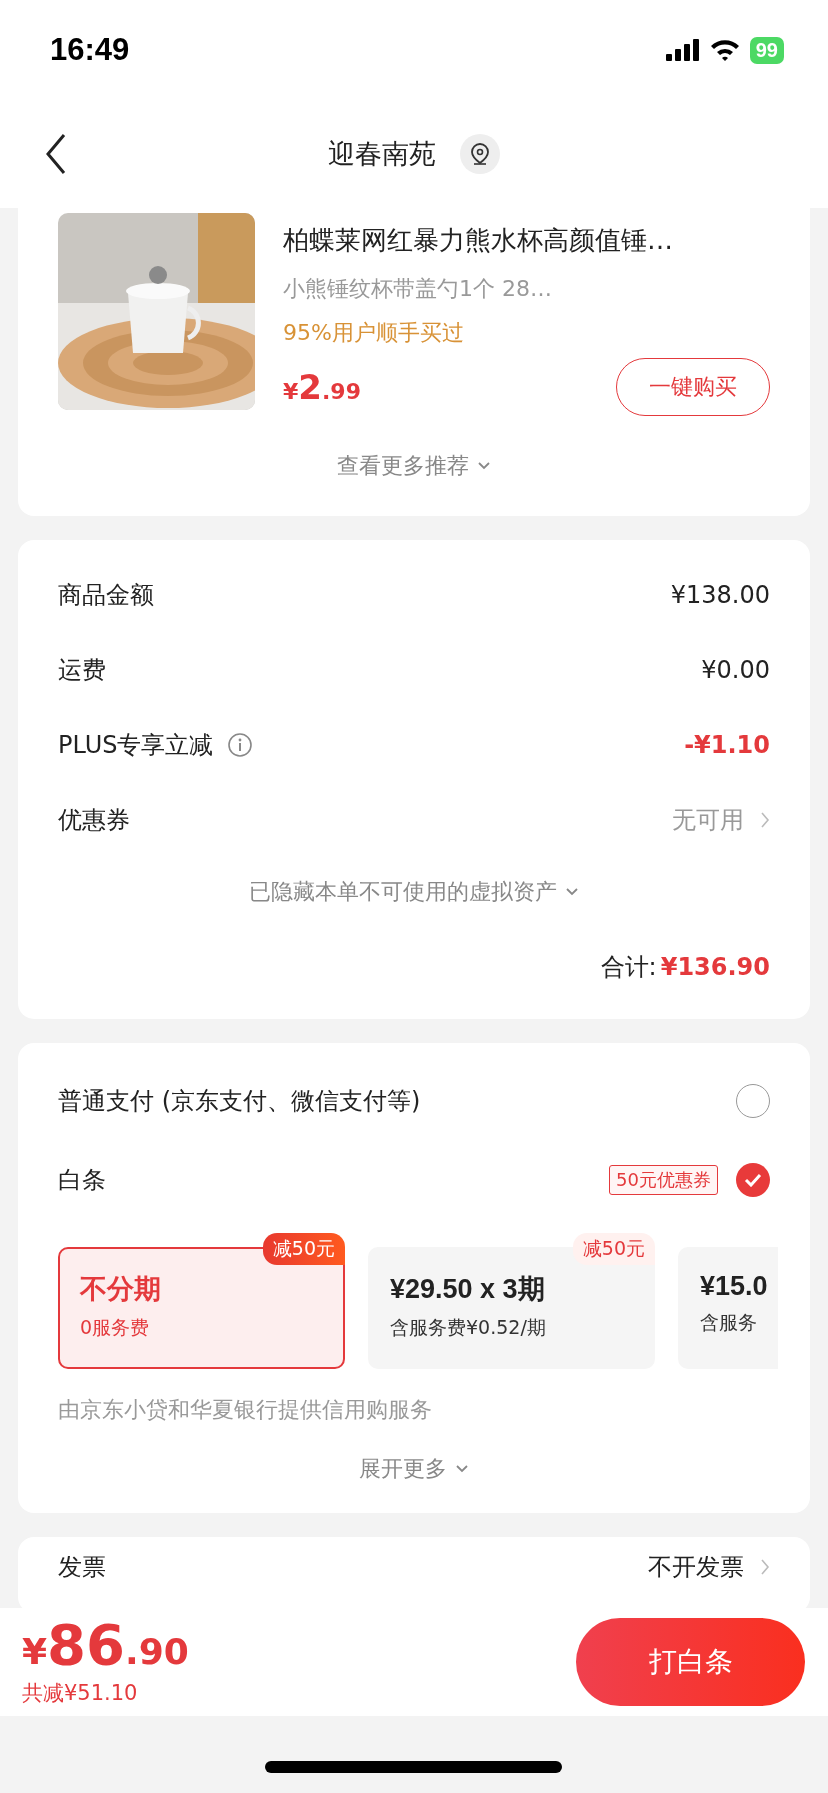  I want to click on battery-level: 99, so click(766, 50).